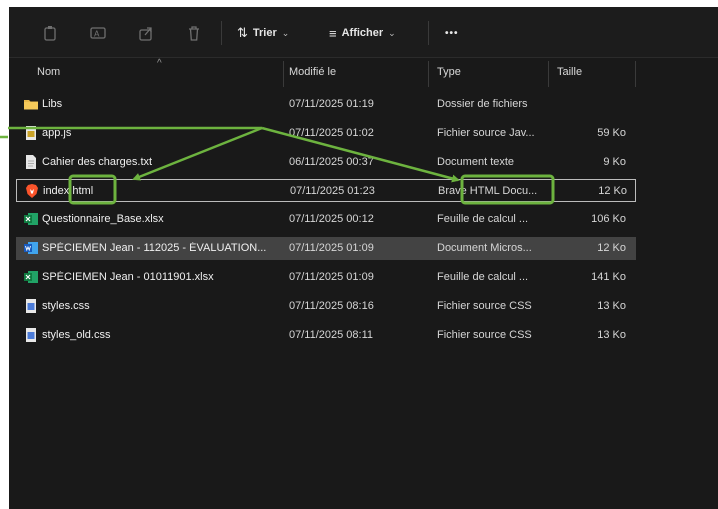  I want to click on sort-arrows-icon: ⇅, so click(242, 32).